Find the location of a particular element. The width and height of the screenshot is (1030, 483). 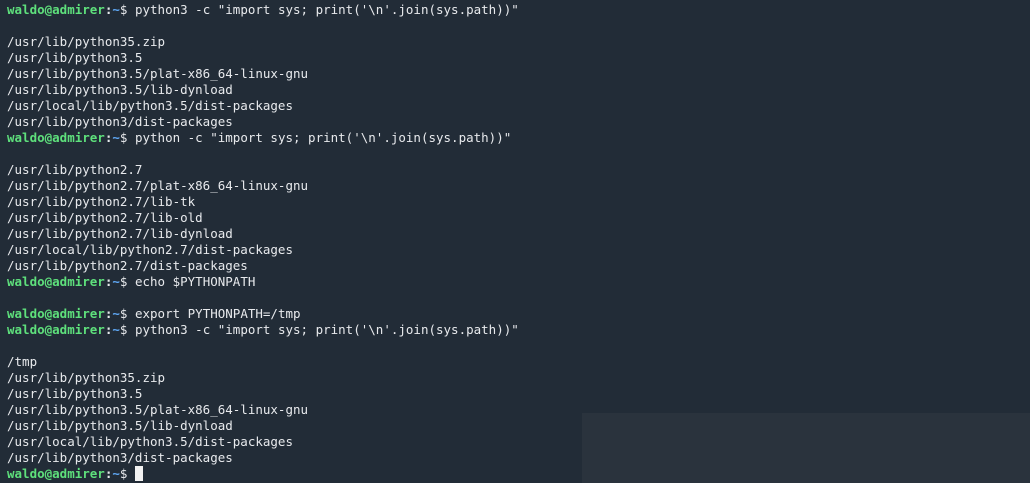

output-line: /usr/lib/python2.7/dist-packages is located at coordinates (127, 265).